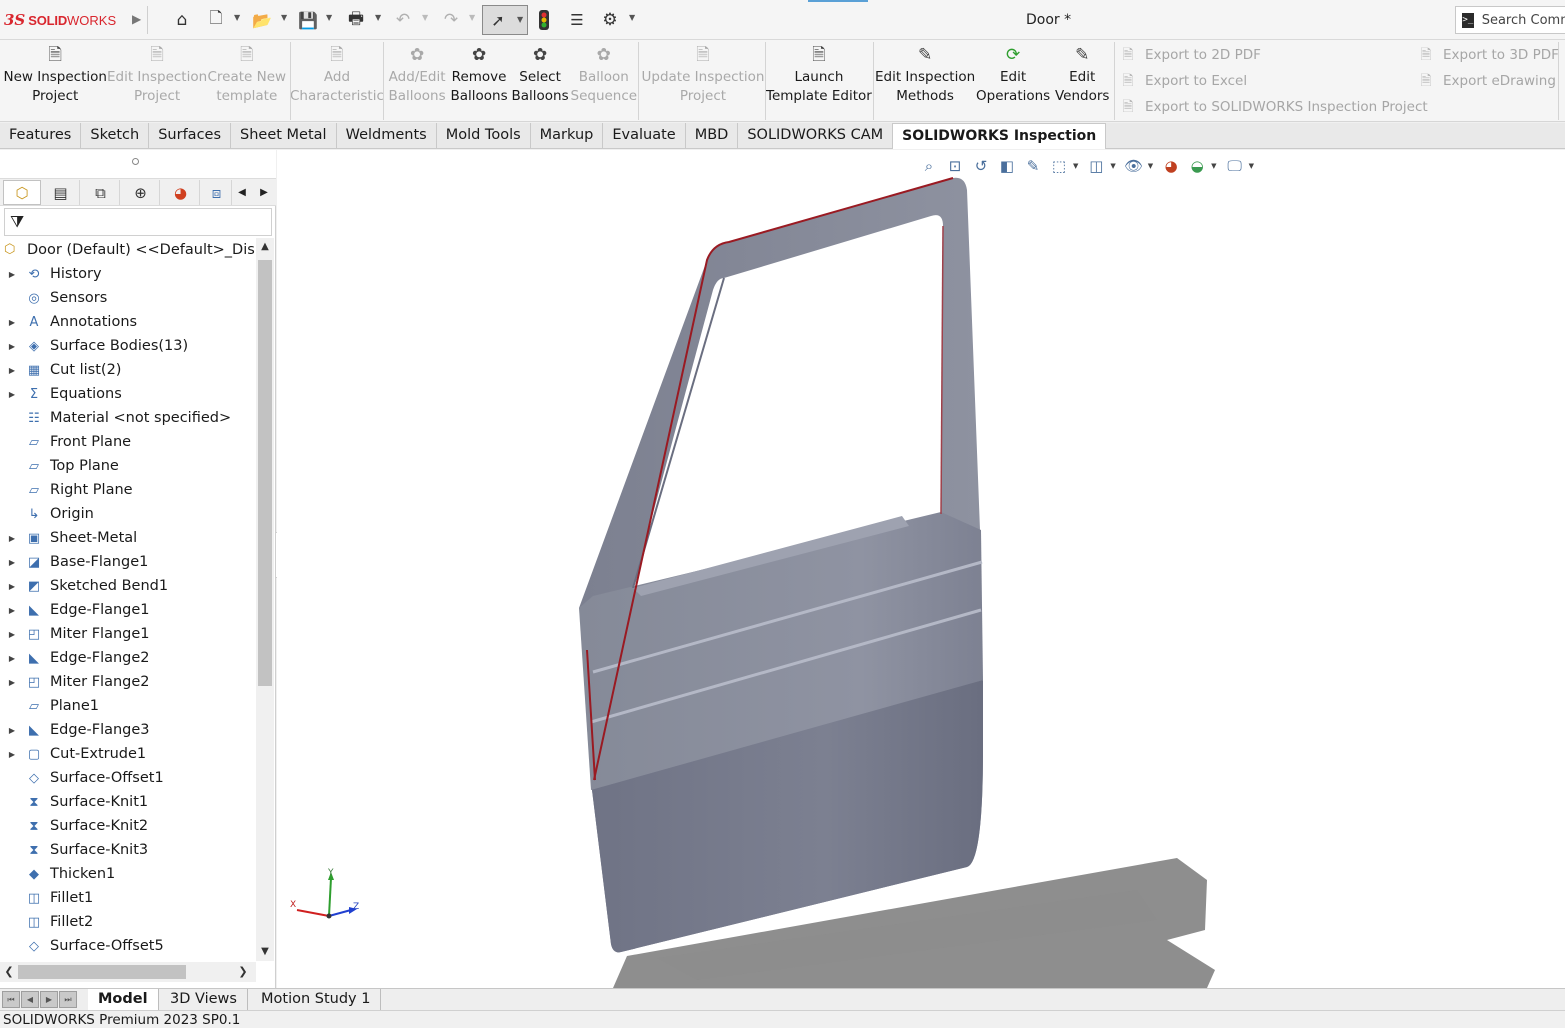  I want to click on bottom-tab-model: Model, so click(123, 999).